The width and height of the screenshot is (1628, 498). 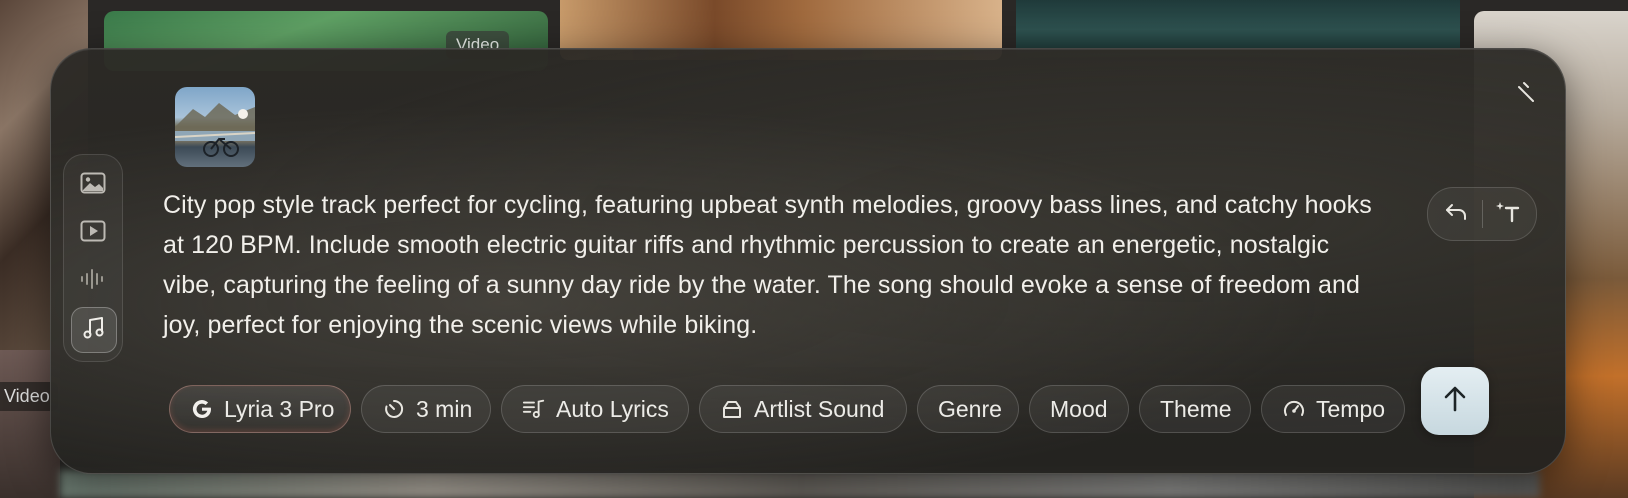 I want to click on undo-icon, so click(x=1456, y=214).